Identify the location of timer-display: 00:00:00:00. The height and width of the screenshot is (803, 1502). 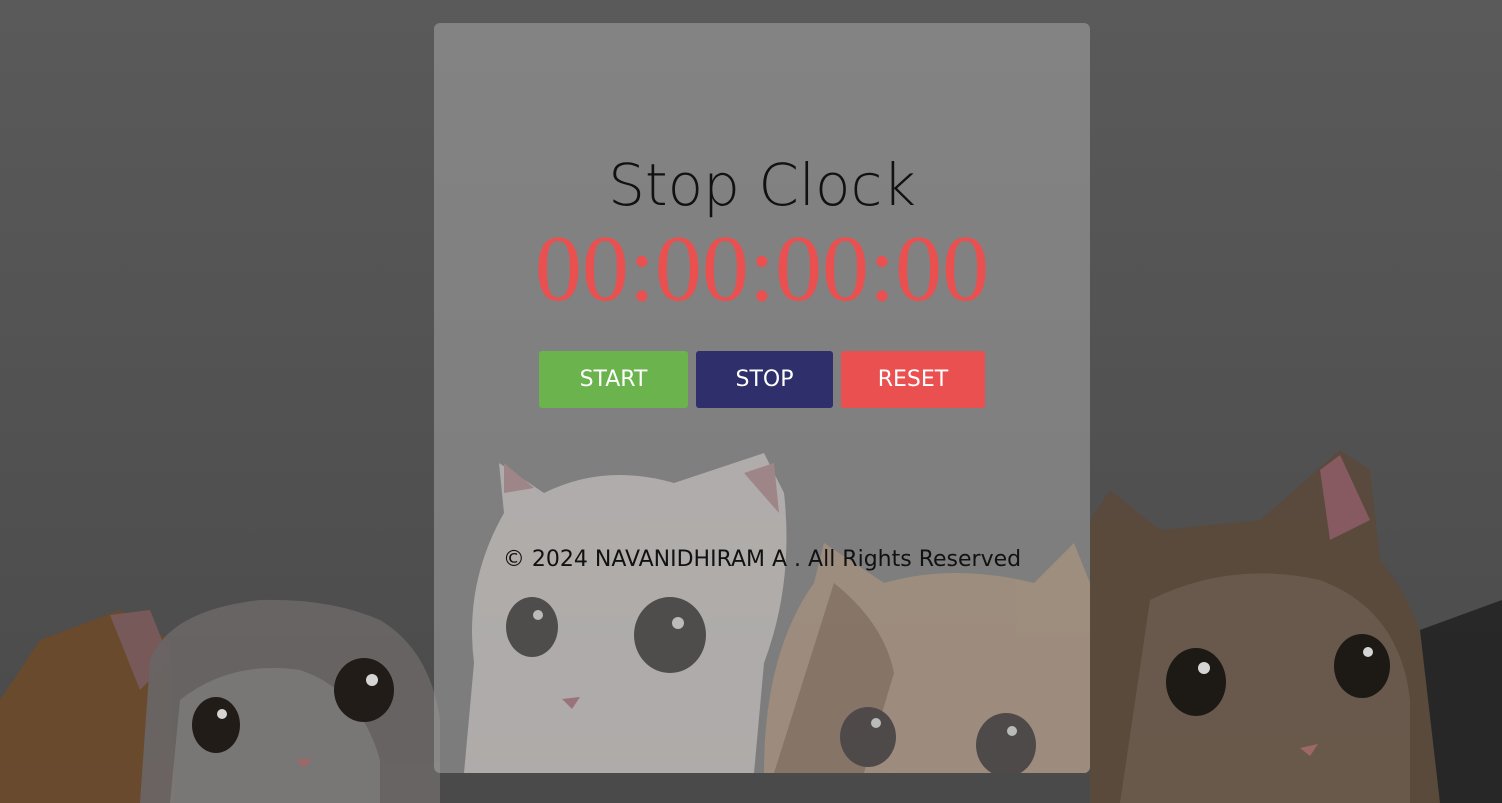
(762, 269).